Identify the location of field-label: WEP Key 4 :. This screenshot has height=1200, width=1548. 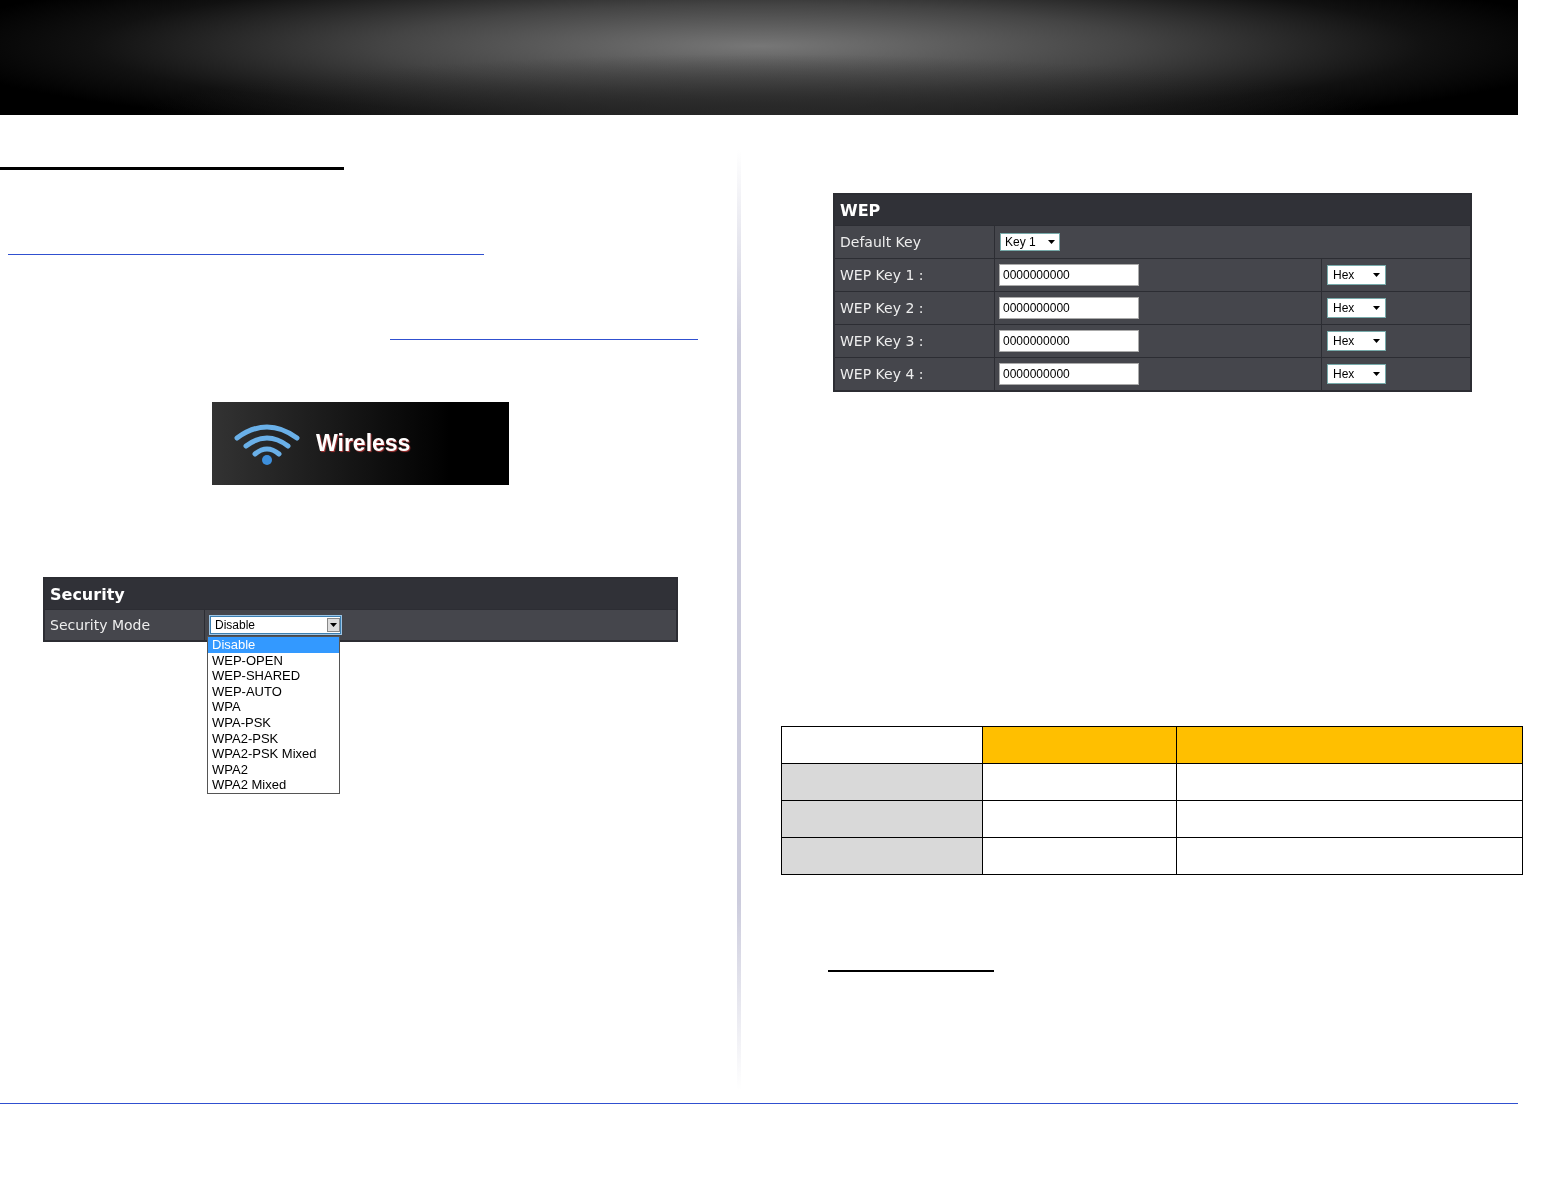
(915, 374).